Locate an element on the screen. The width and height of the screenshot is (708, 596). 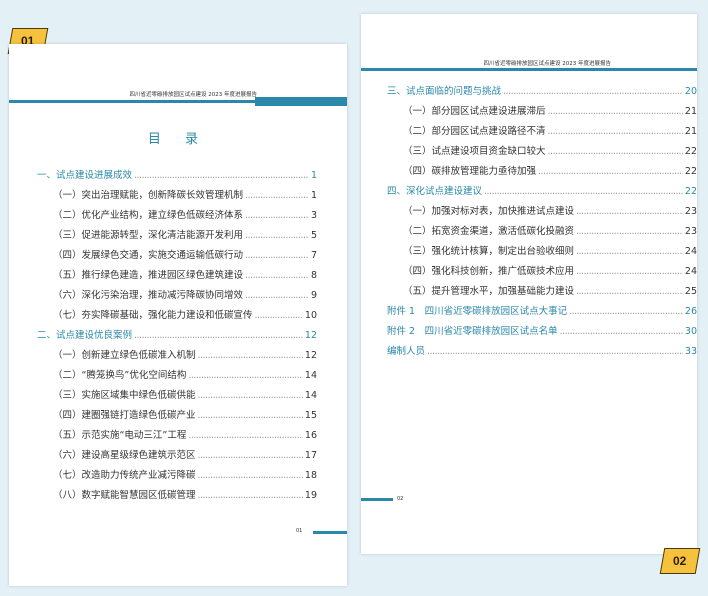
toc-entry: （三）实施区域集中绿色低碳供能 14 is located at coordinates (177, 396).